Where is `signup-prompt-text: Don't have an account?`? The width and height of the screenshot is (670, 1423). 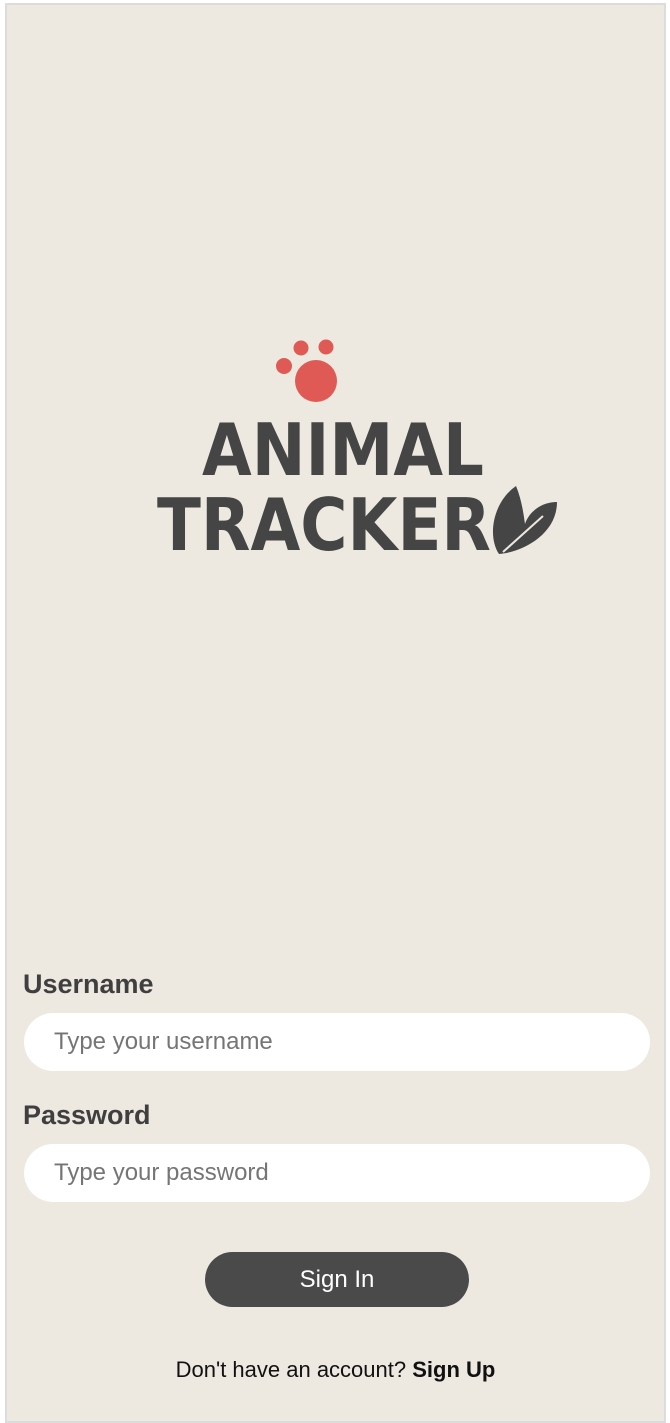 signup-prompt-text: Don't have an account? is located at coordinates (291, 1369).